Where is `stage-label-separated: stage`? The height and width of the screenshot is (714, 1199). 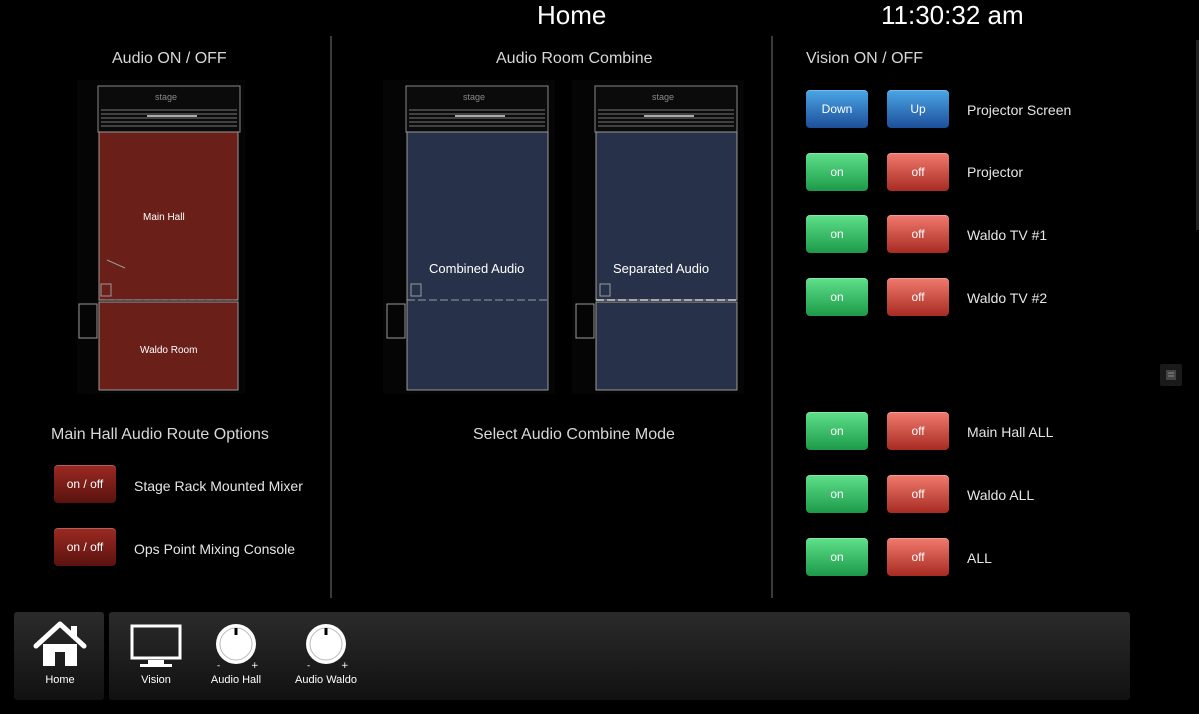 stage-label-separated: stage is located at coordinates (663, 97).